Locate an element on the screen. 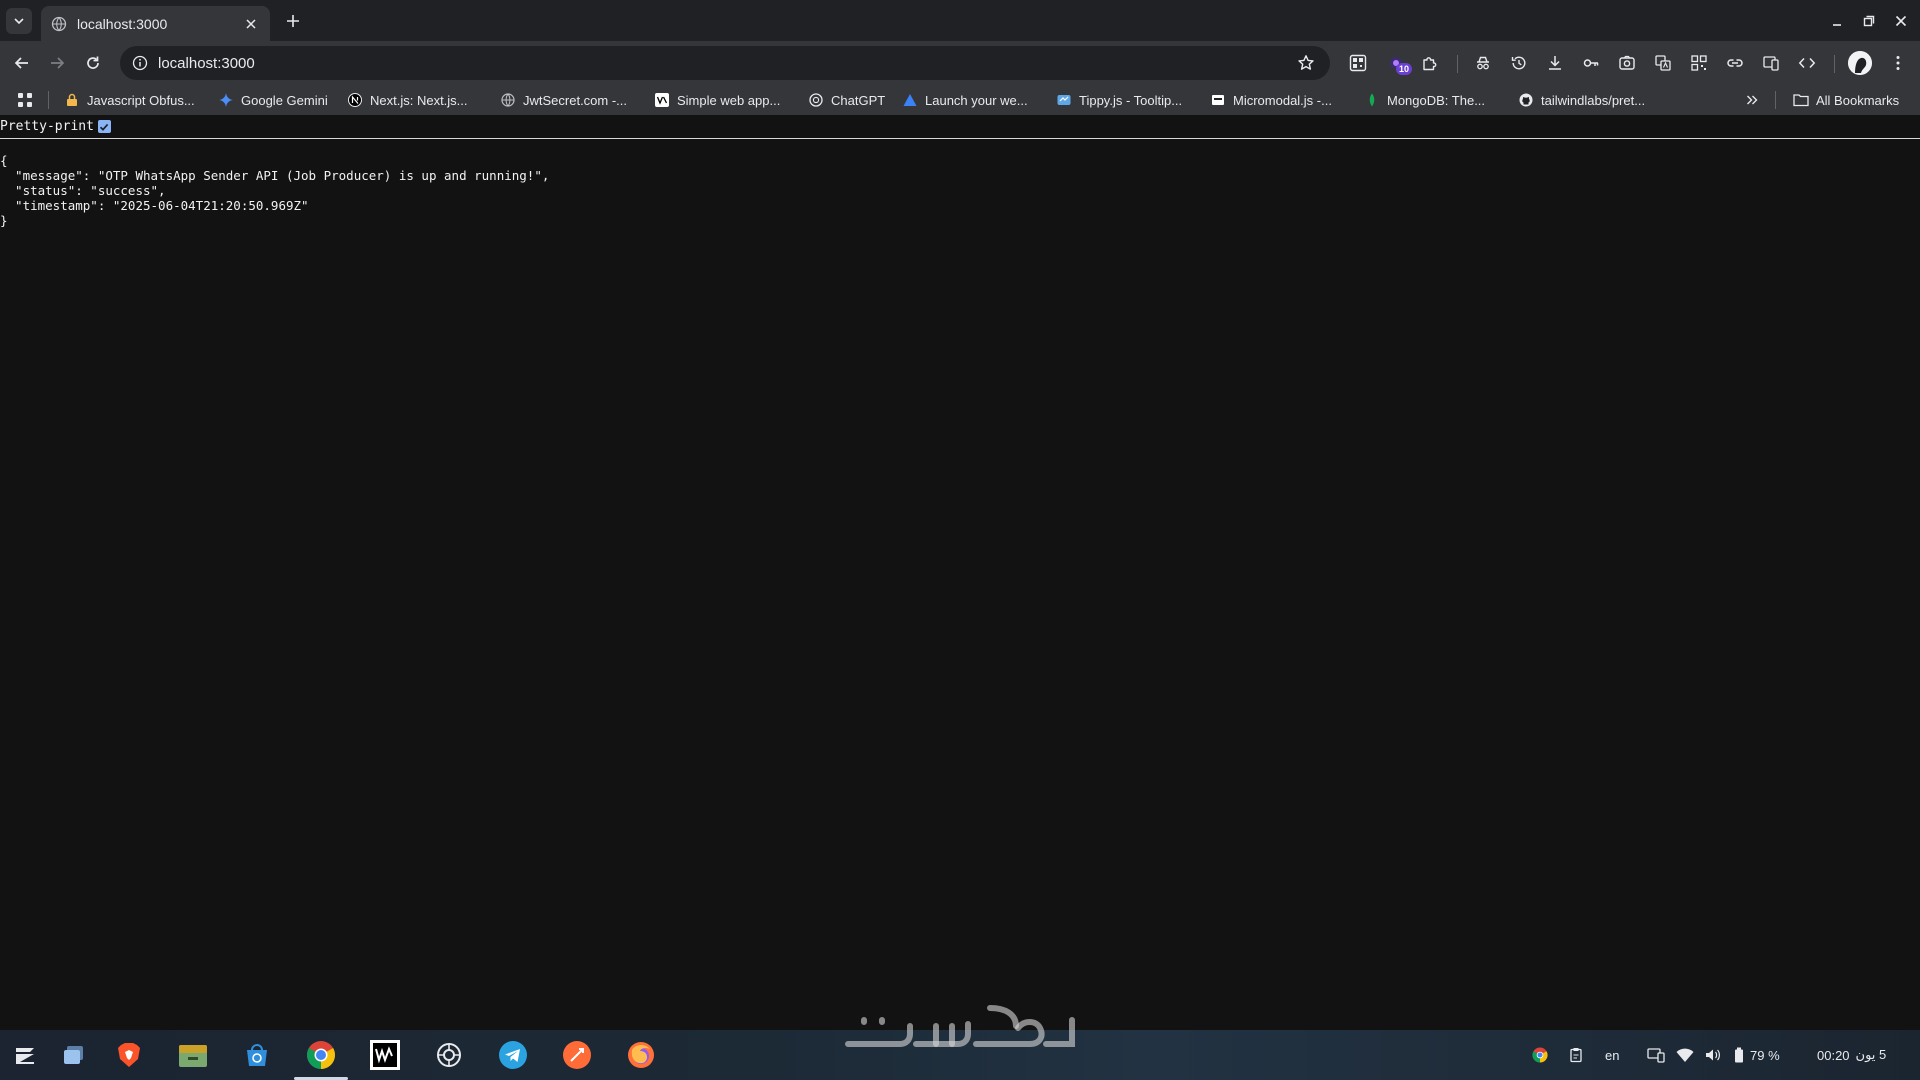  checkmark-icon is located at coordinates (104, 127).